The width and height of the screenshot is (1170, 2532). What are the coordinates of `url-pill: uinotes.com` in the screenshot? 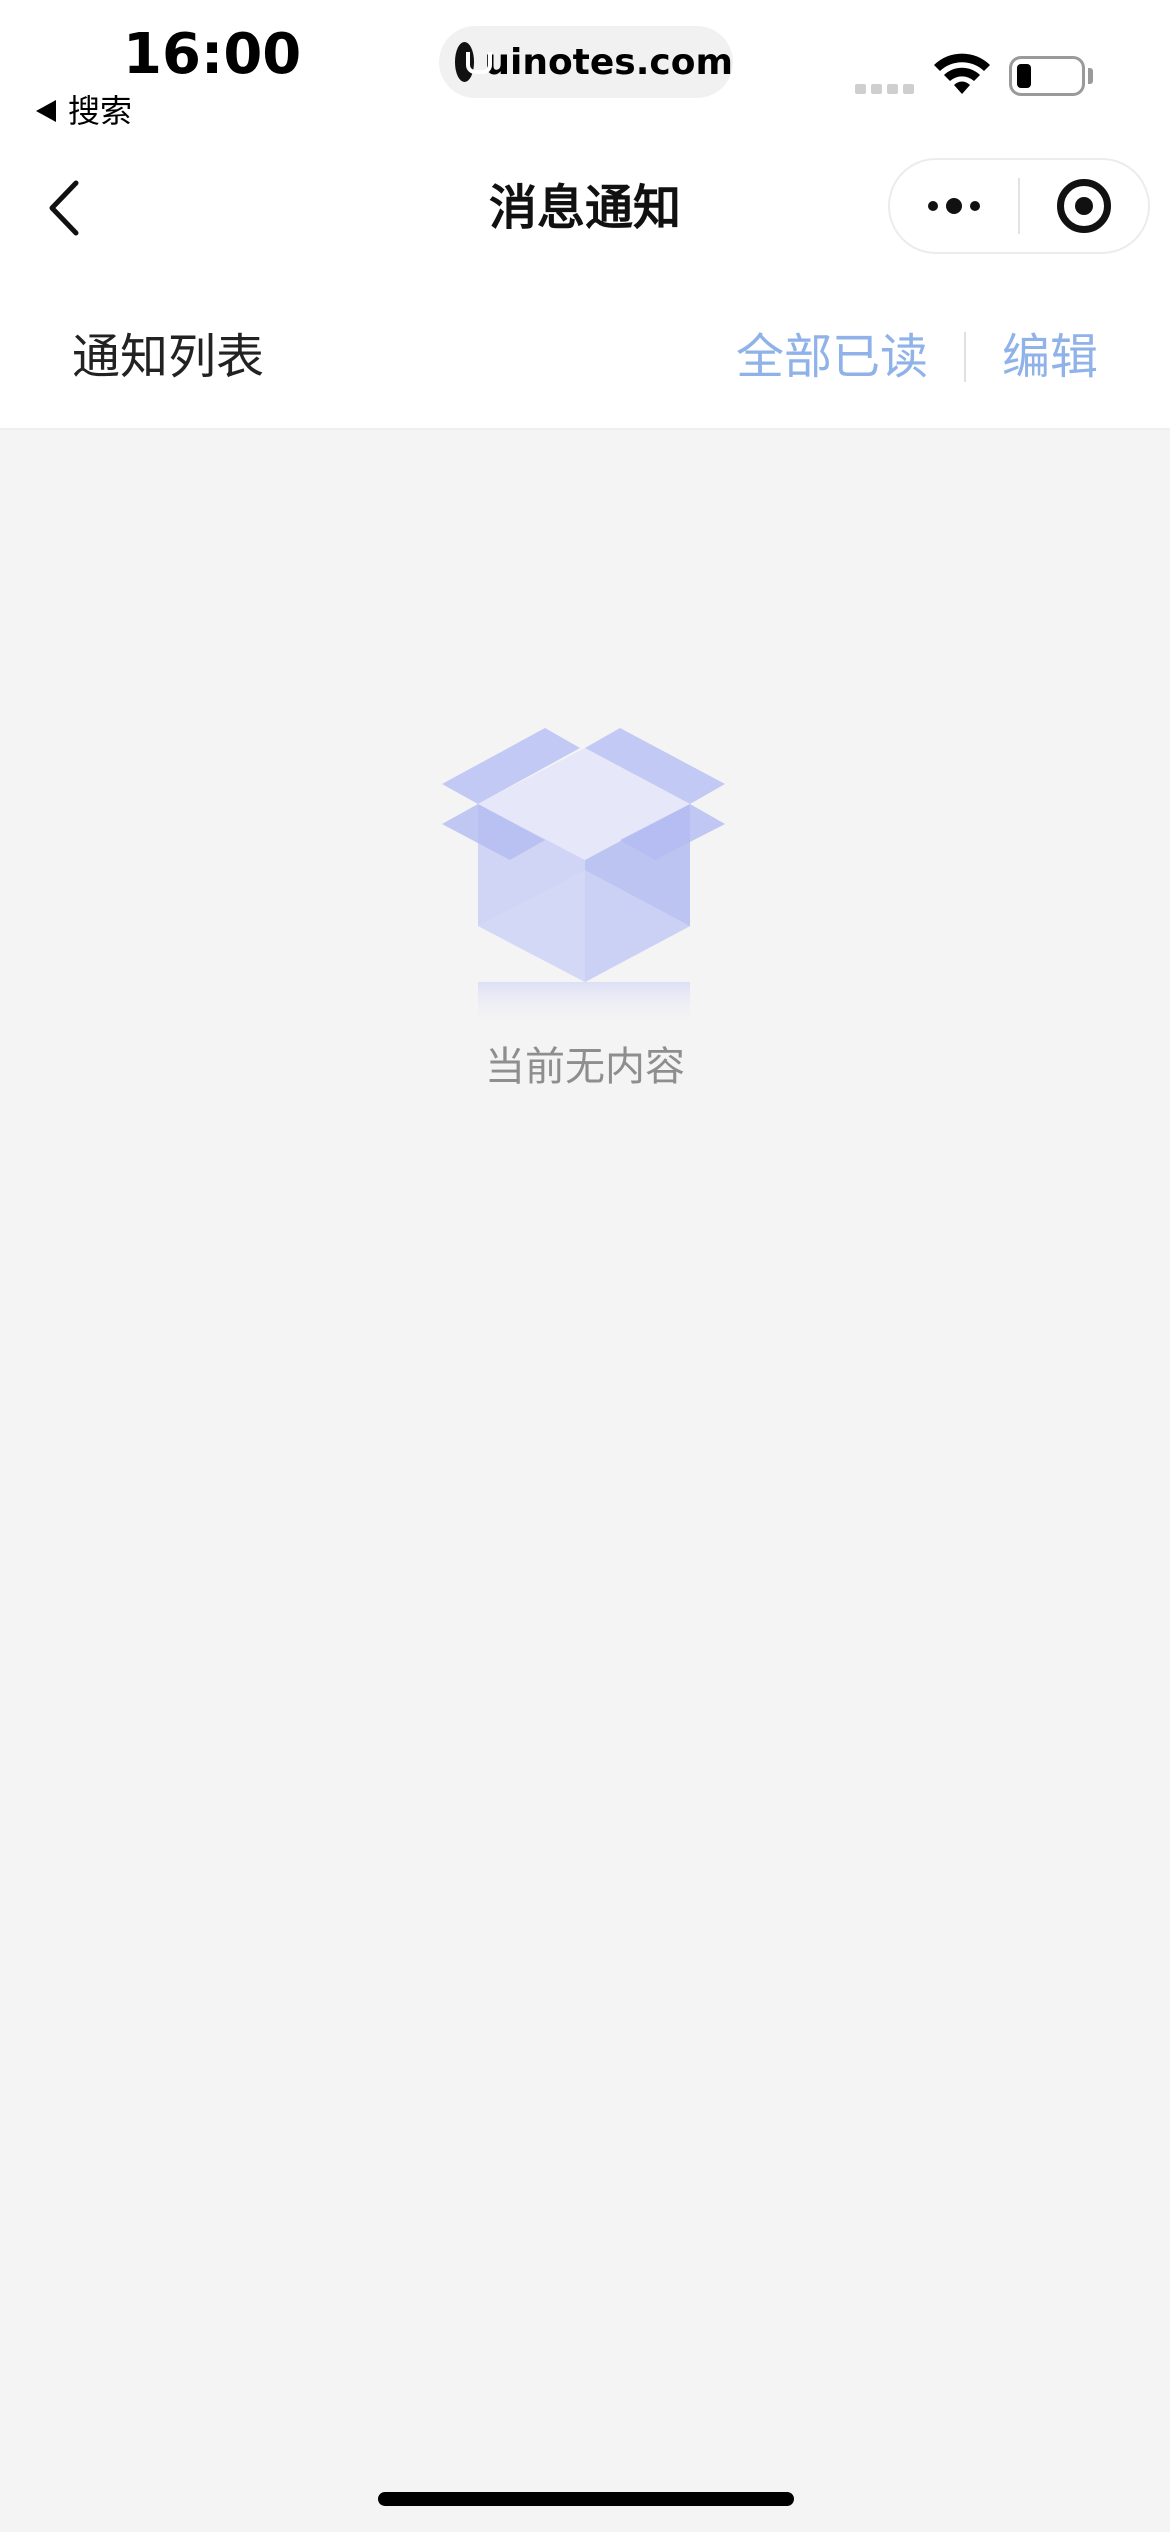 It's located at (586, 62).